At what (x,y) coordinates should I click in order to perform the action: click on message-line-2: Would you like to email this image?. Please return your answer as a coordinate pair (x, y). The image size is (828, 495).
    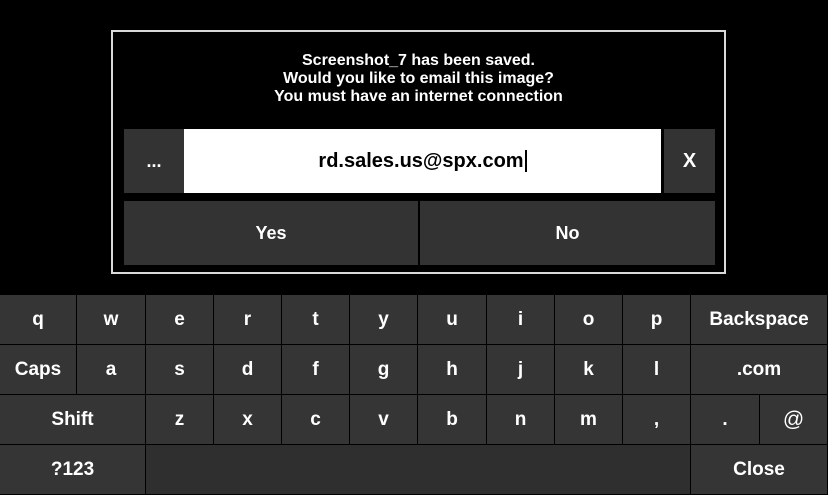
    Looking at the image, I should click on (418, 78).